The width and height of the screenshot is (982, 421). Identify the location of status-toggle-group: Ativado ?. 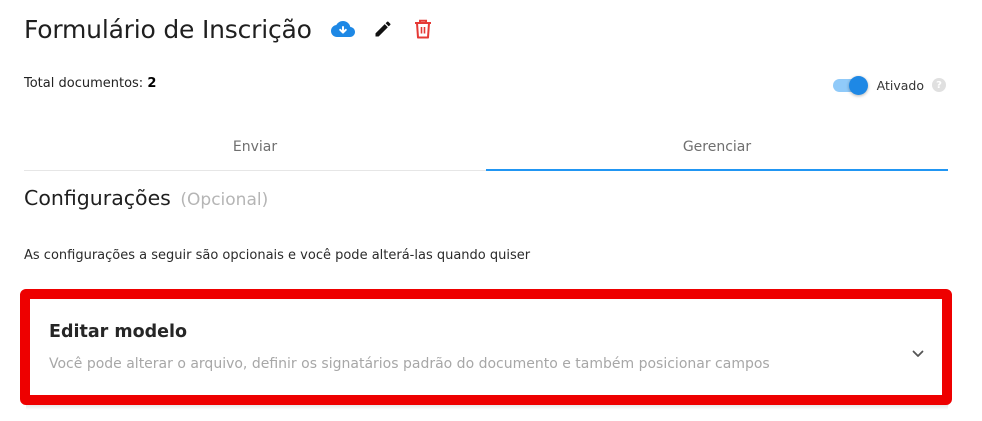
(889, 85).